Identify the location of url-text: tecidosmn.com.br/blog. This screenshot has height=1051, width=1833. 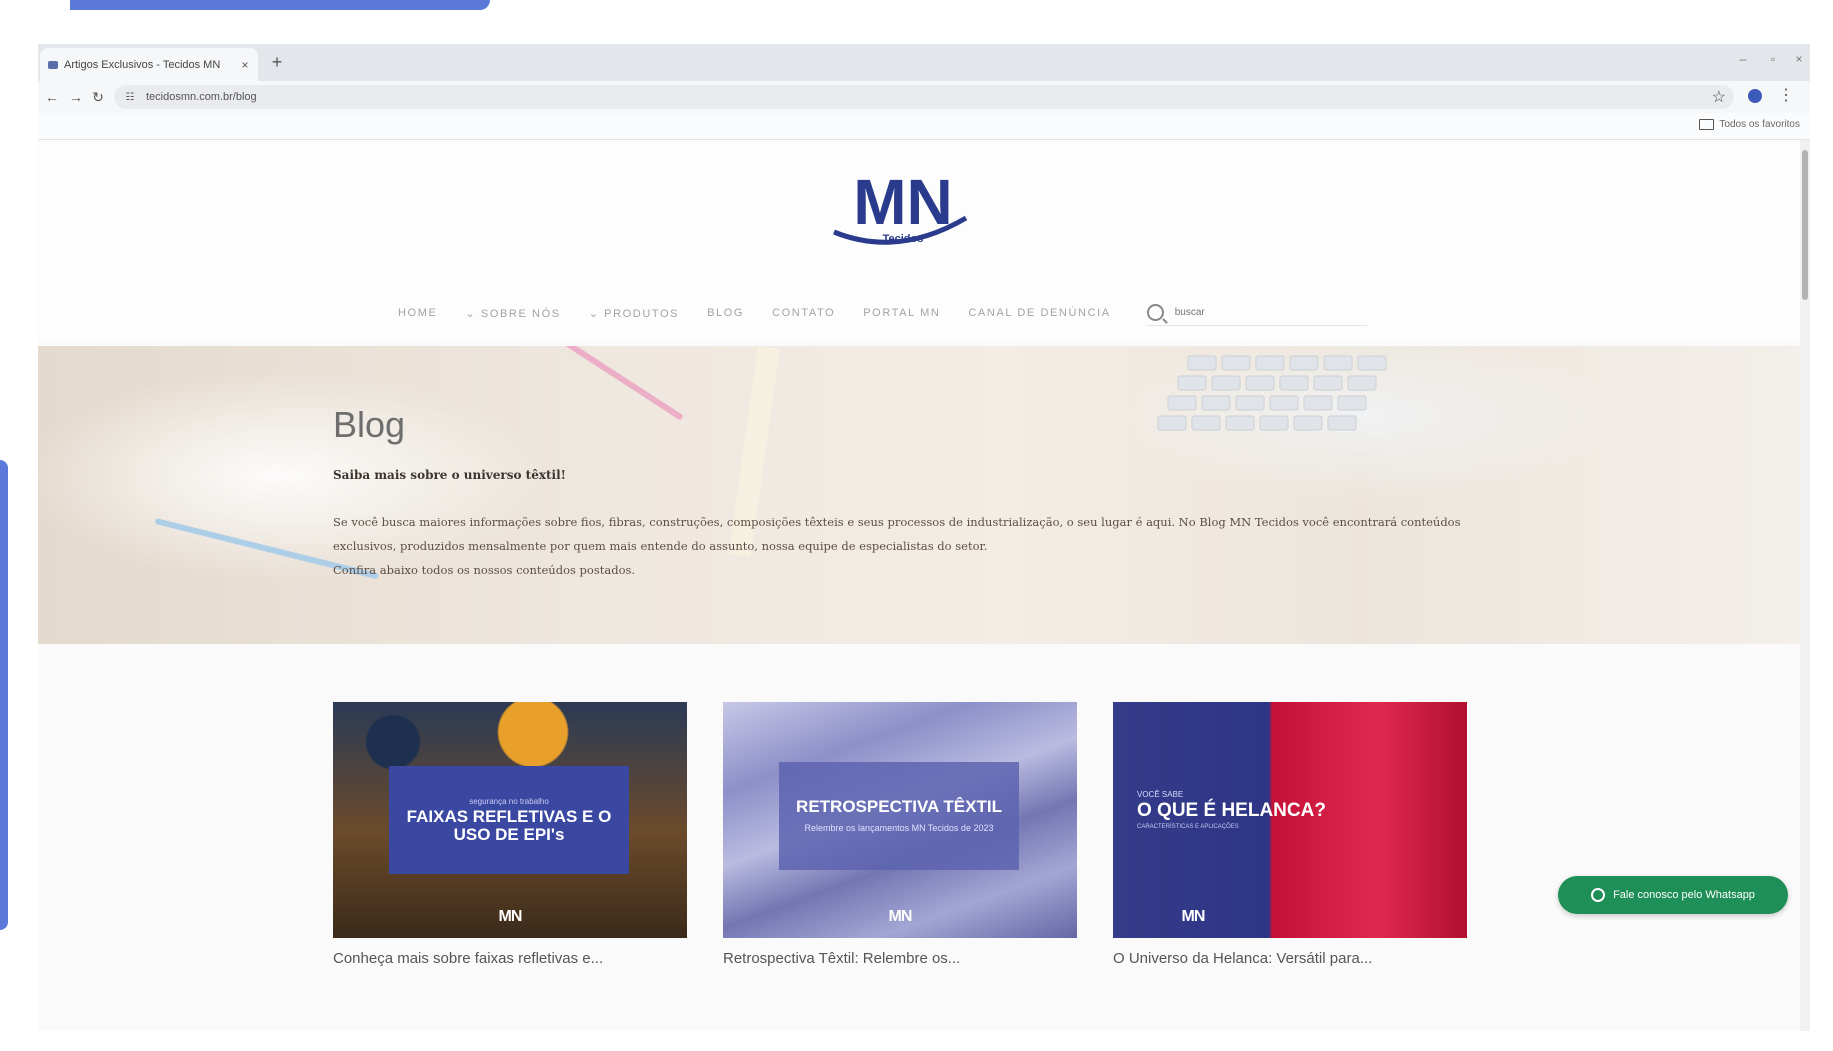
(201, 97).